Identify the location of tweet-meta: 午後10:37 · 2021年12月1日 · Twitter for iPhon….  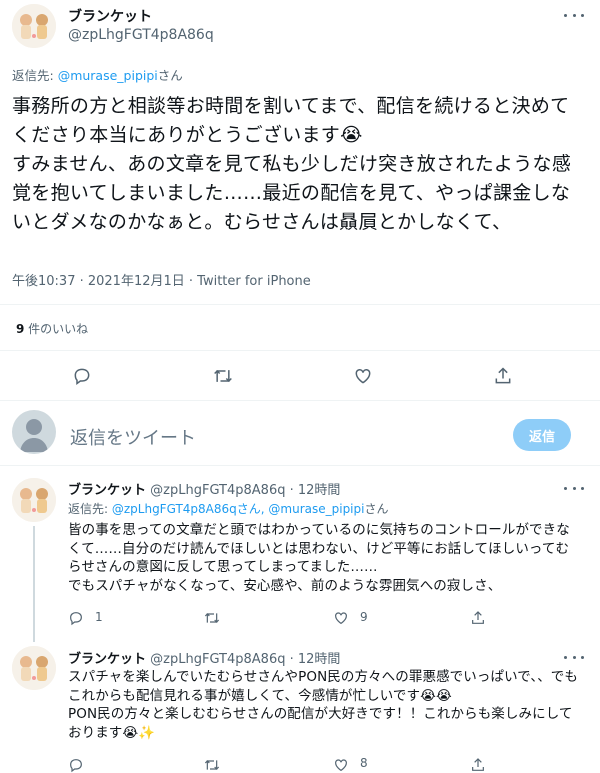
(161, 279).